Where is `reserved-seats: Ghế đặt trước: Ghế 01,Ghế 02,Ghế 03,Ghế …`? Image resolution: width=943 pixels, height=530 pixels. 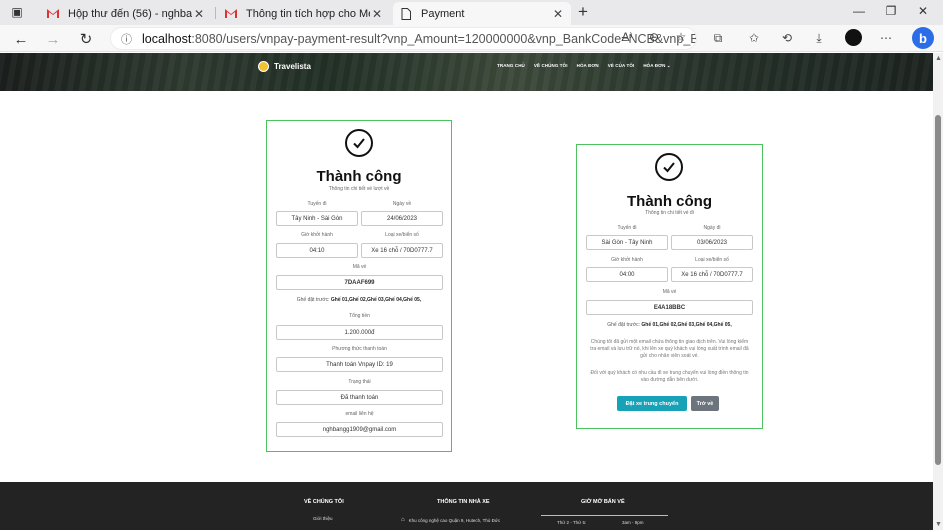
reserved-seats: Ghế đặt trước: Ghế 01,Ghế 02,Ghế 03,Ghế … is located at coordinates (359, 300).